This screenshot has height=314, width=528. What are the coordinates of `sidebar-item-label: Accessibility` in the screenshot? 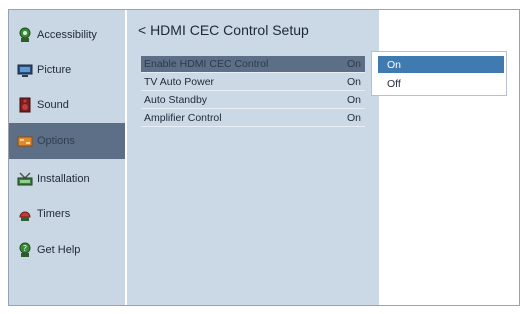 It's located at (67, 35).